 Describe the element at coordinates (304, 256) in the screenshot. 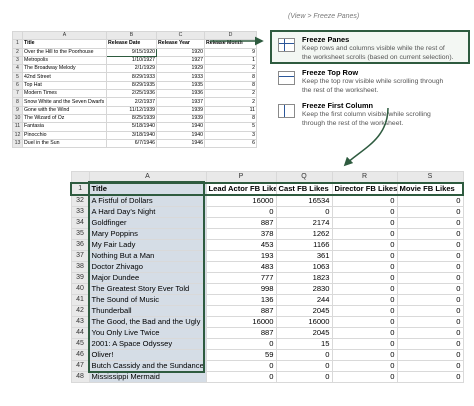

I see `number-cell: 361` at that location.